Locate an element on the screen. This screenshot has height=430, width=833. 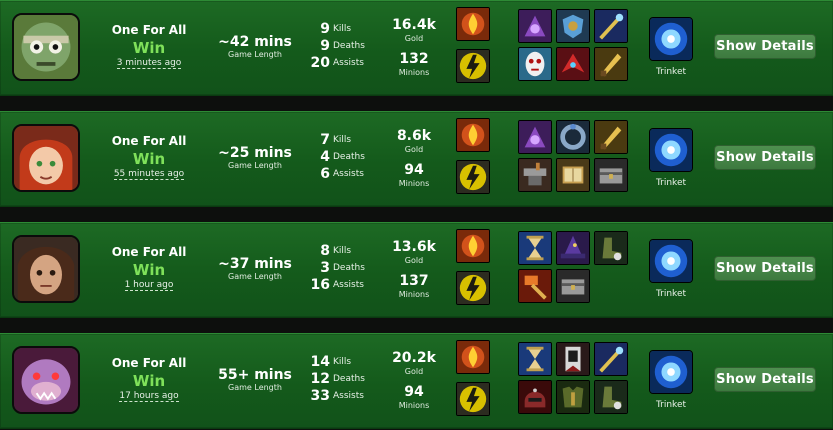
kills-stat: 7 Kills is located at coordinates (340, 140).